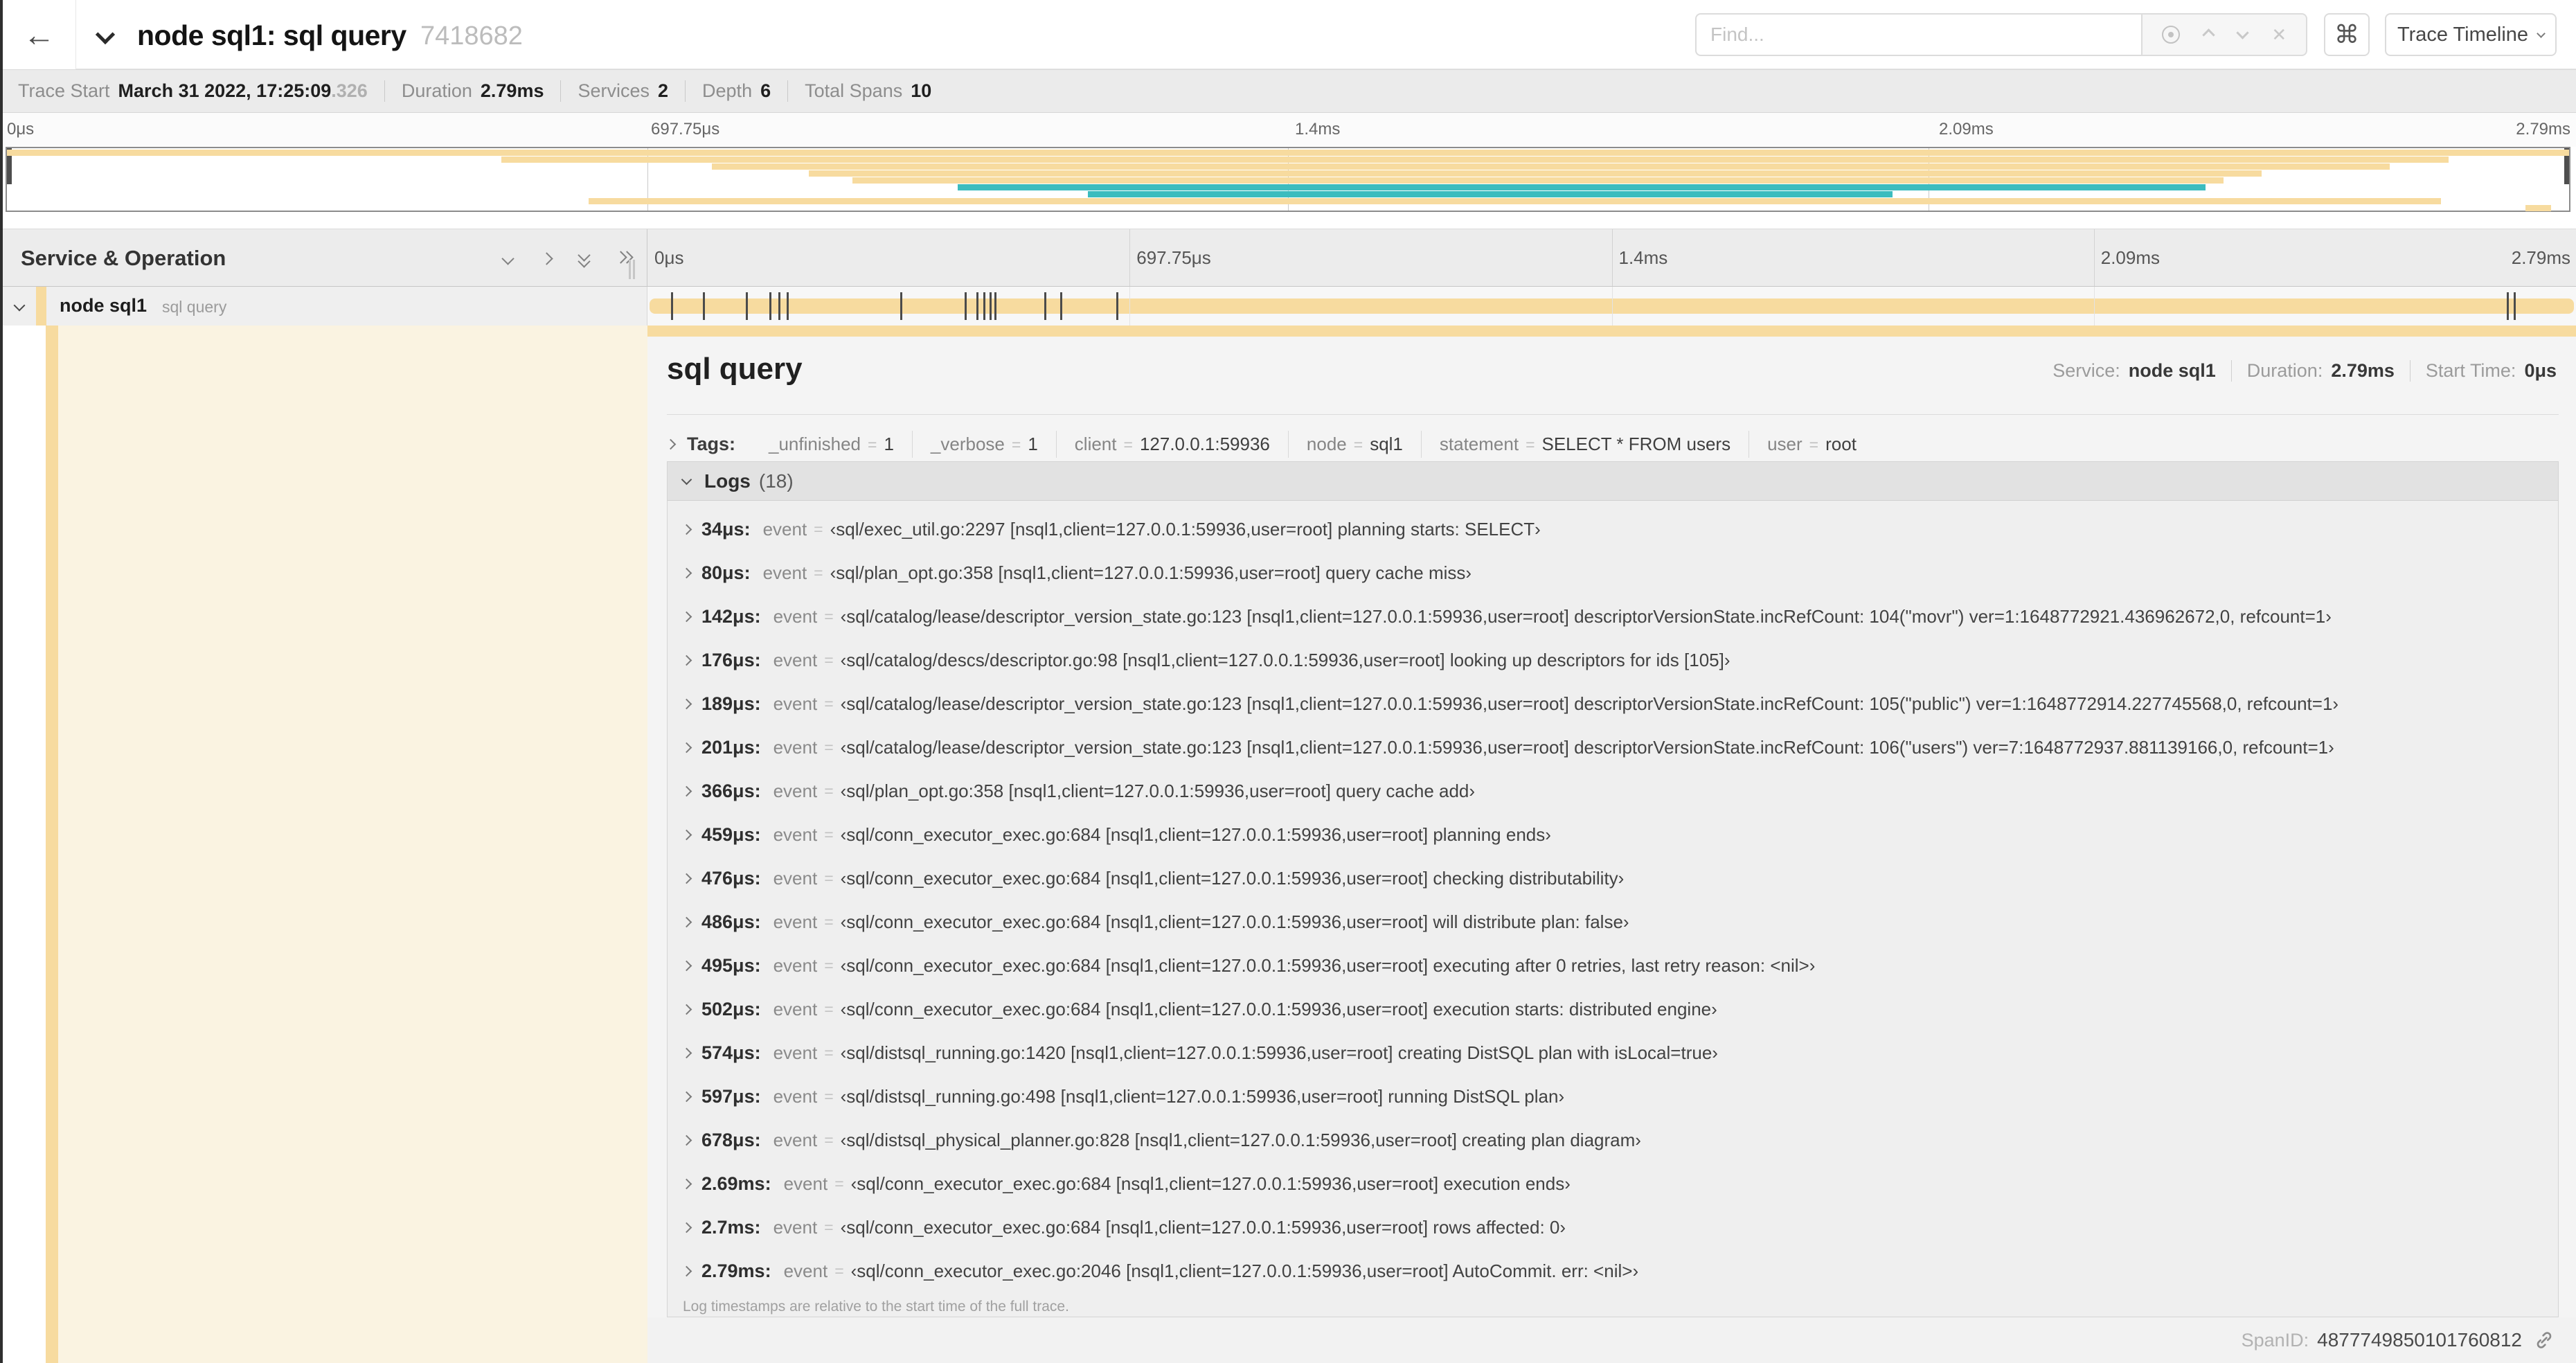 The image size is (2576, 1363). What do you see at coordinates (967, 443) in the screenshot?
I see `tag-key: _verbose` at bounding box center [967, 443].